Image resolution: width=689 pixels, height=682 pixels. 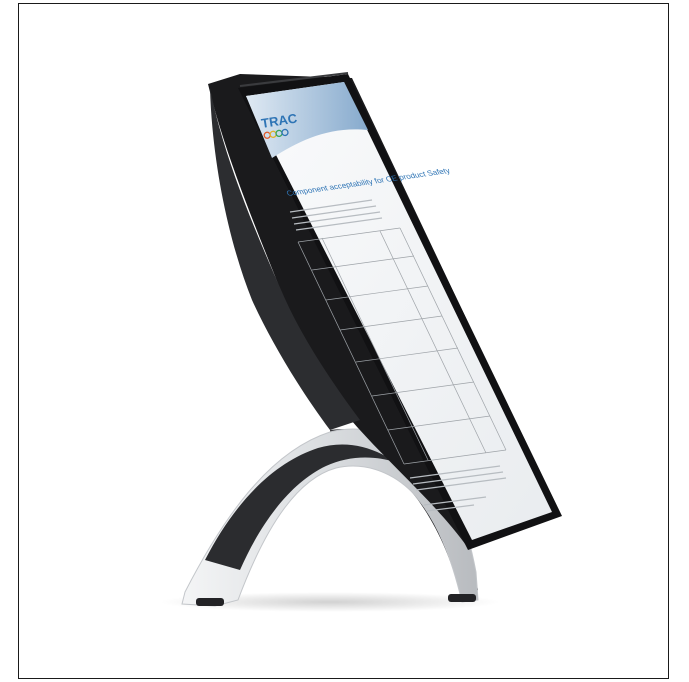 What do you see at coordinates (462, 598) in the screenshot?
I see `base-foot-right` at bounding box center [462, 598].